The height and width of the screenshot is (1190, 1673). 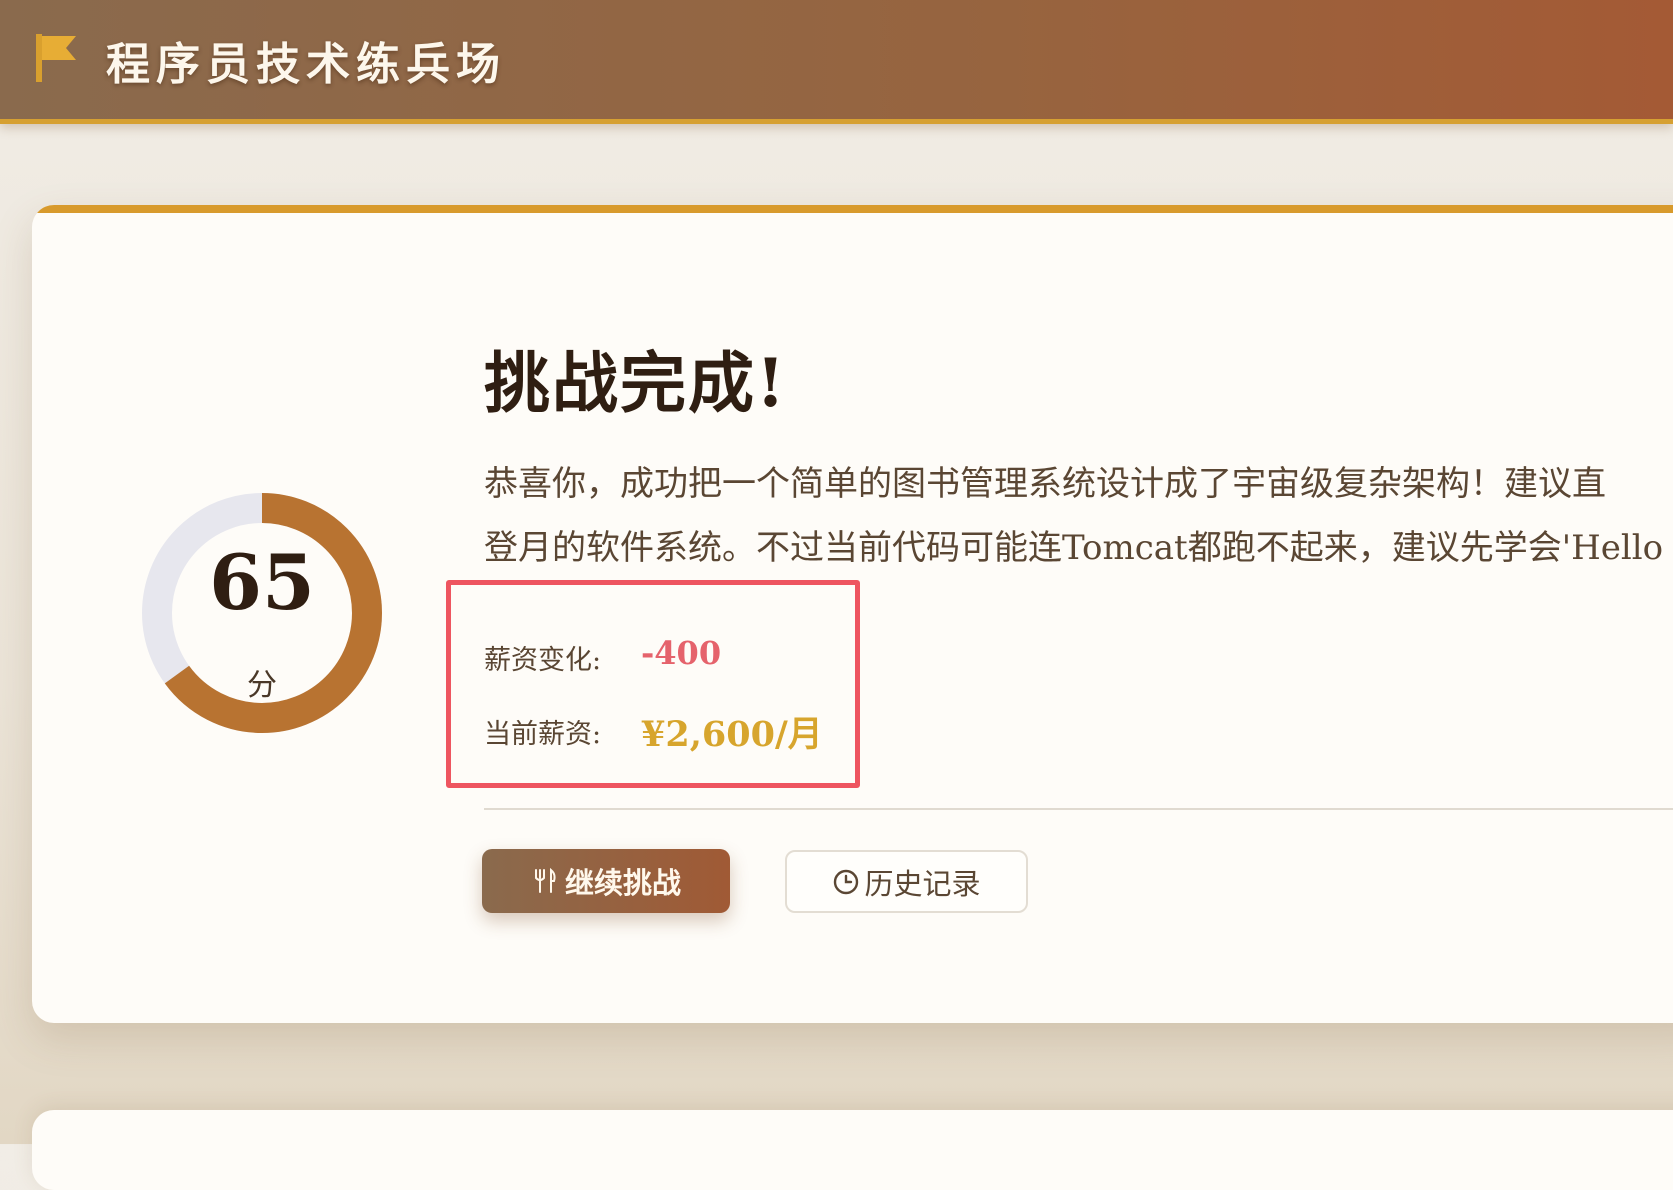 I want to click on fork-knife-icon, so click(x=545, y=880).